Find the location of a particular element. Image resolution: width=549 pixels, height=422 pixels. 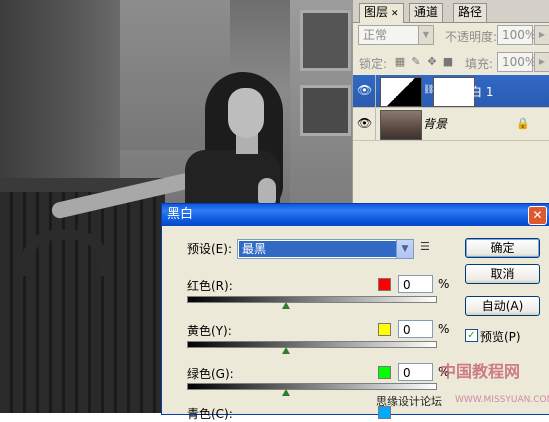

preset-select: 最黑 ▼ is located at coordinates (325, 249).